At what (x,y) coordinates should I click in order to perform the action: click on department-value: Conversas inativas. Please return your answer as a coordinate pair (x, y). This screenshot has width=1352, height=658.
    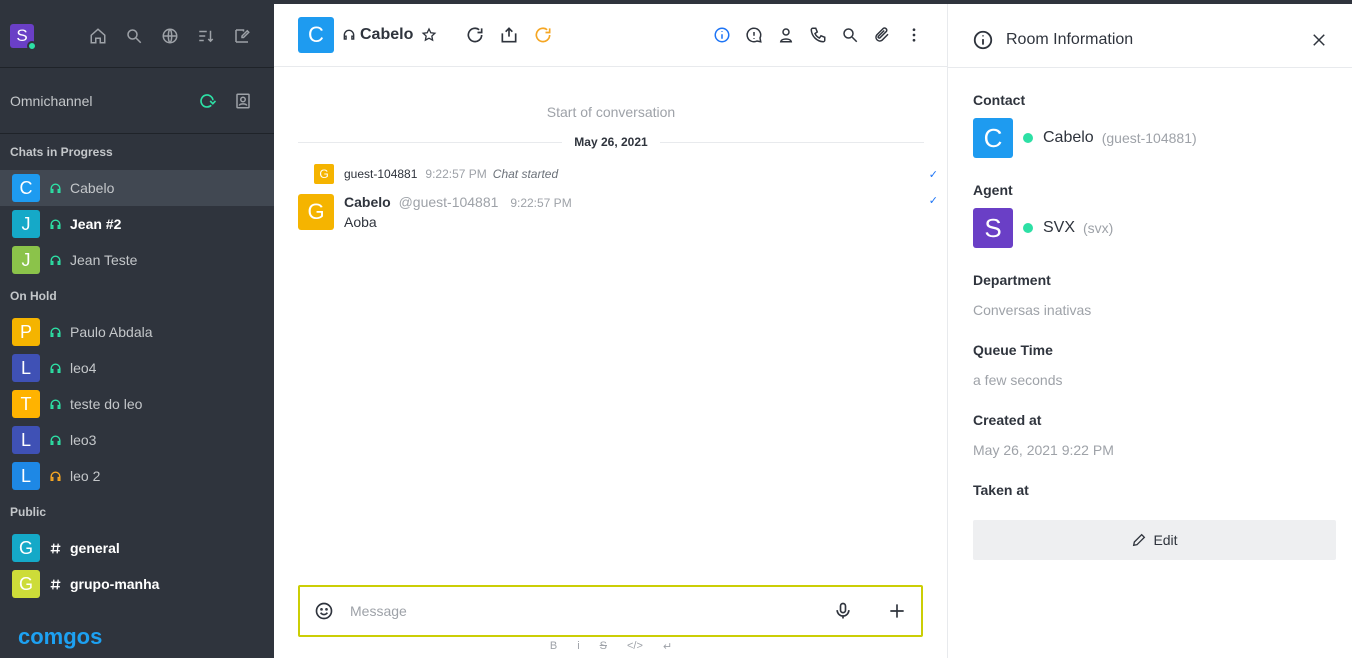
    Looking at the image, I should click on (1032, 310).